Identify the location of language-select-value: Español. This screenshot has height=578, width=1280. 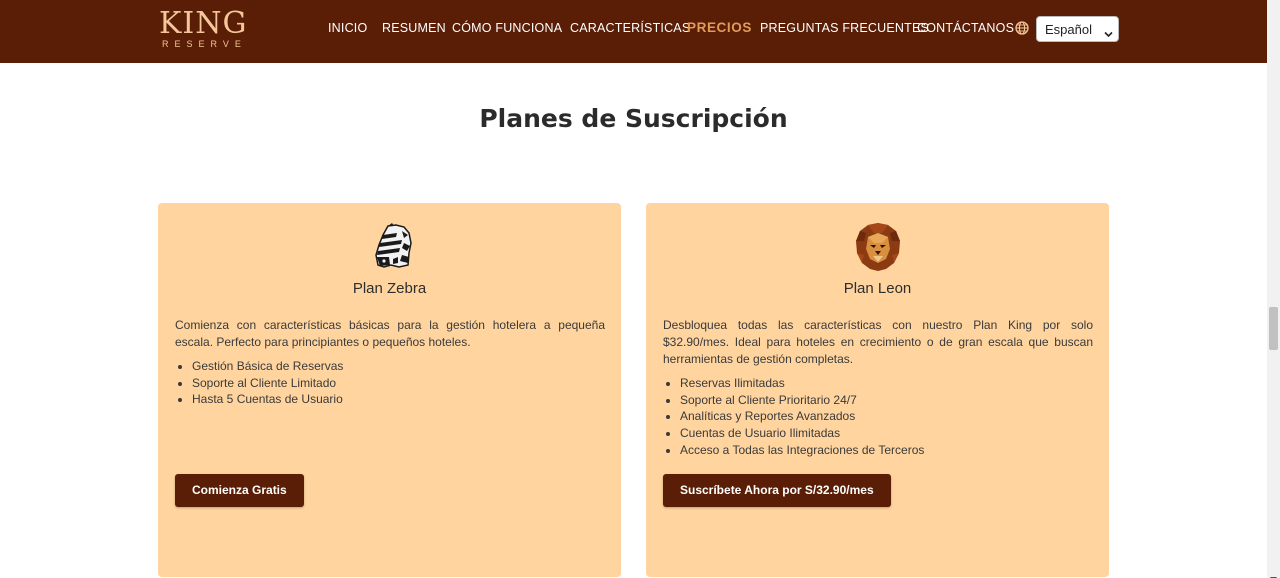
(1068, 29).